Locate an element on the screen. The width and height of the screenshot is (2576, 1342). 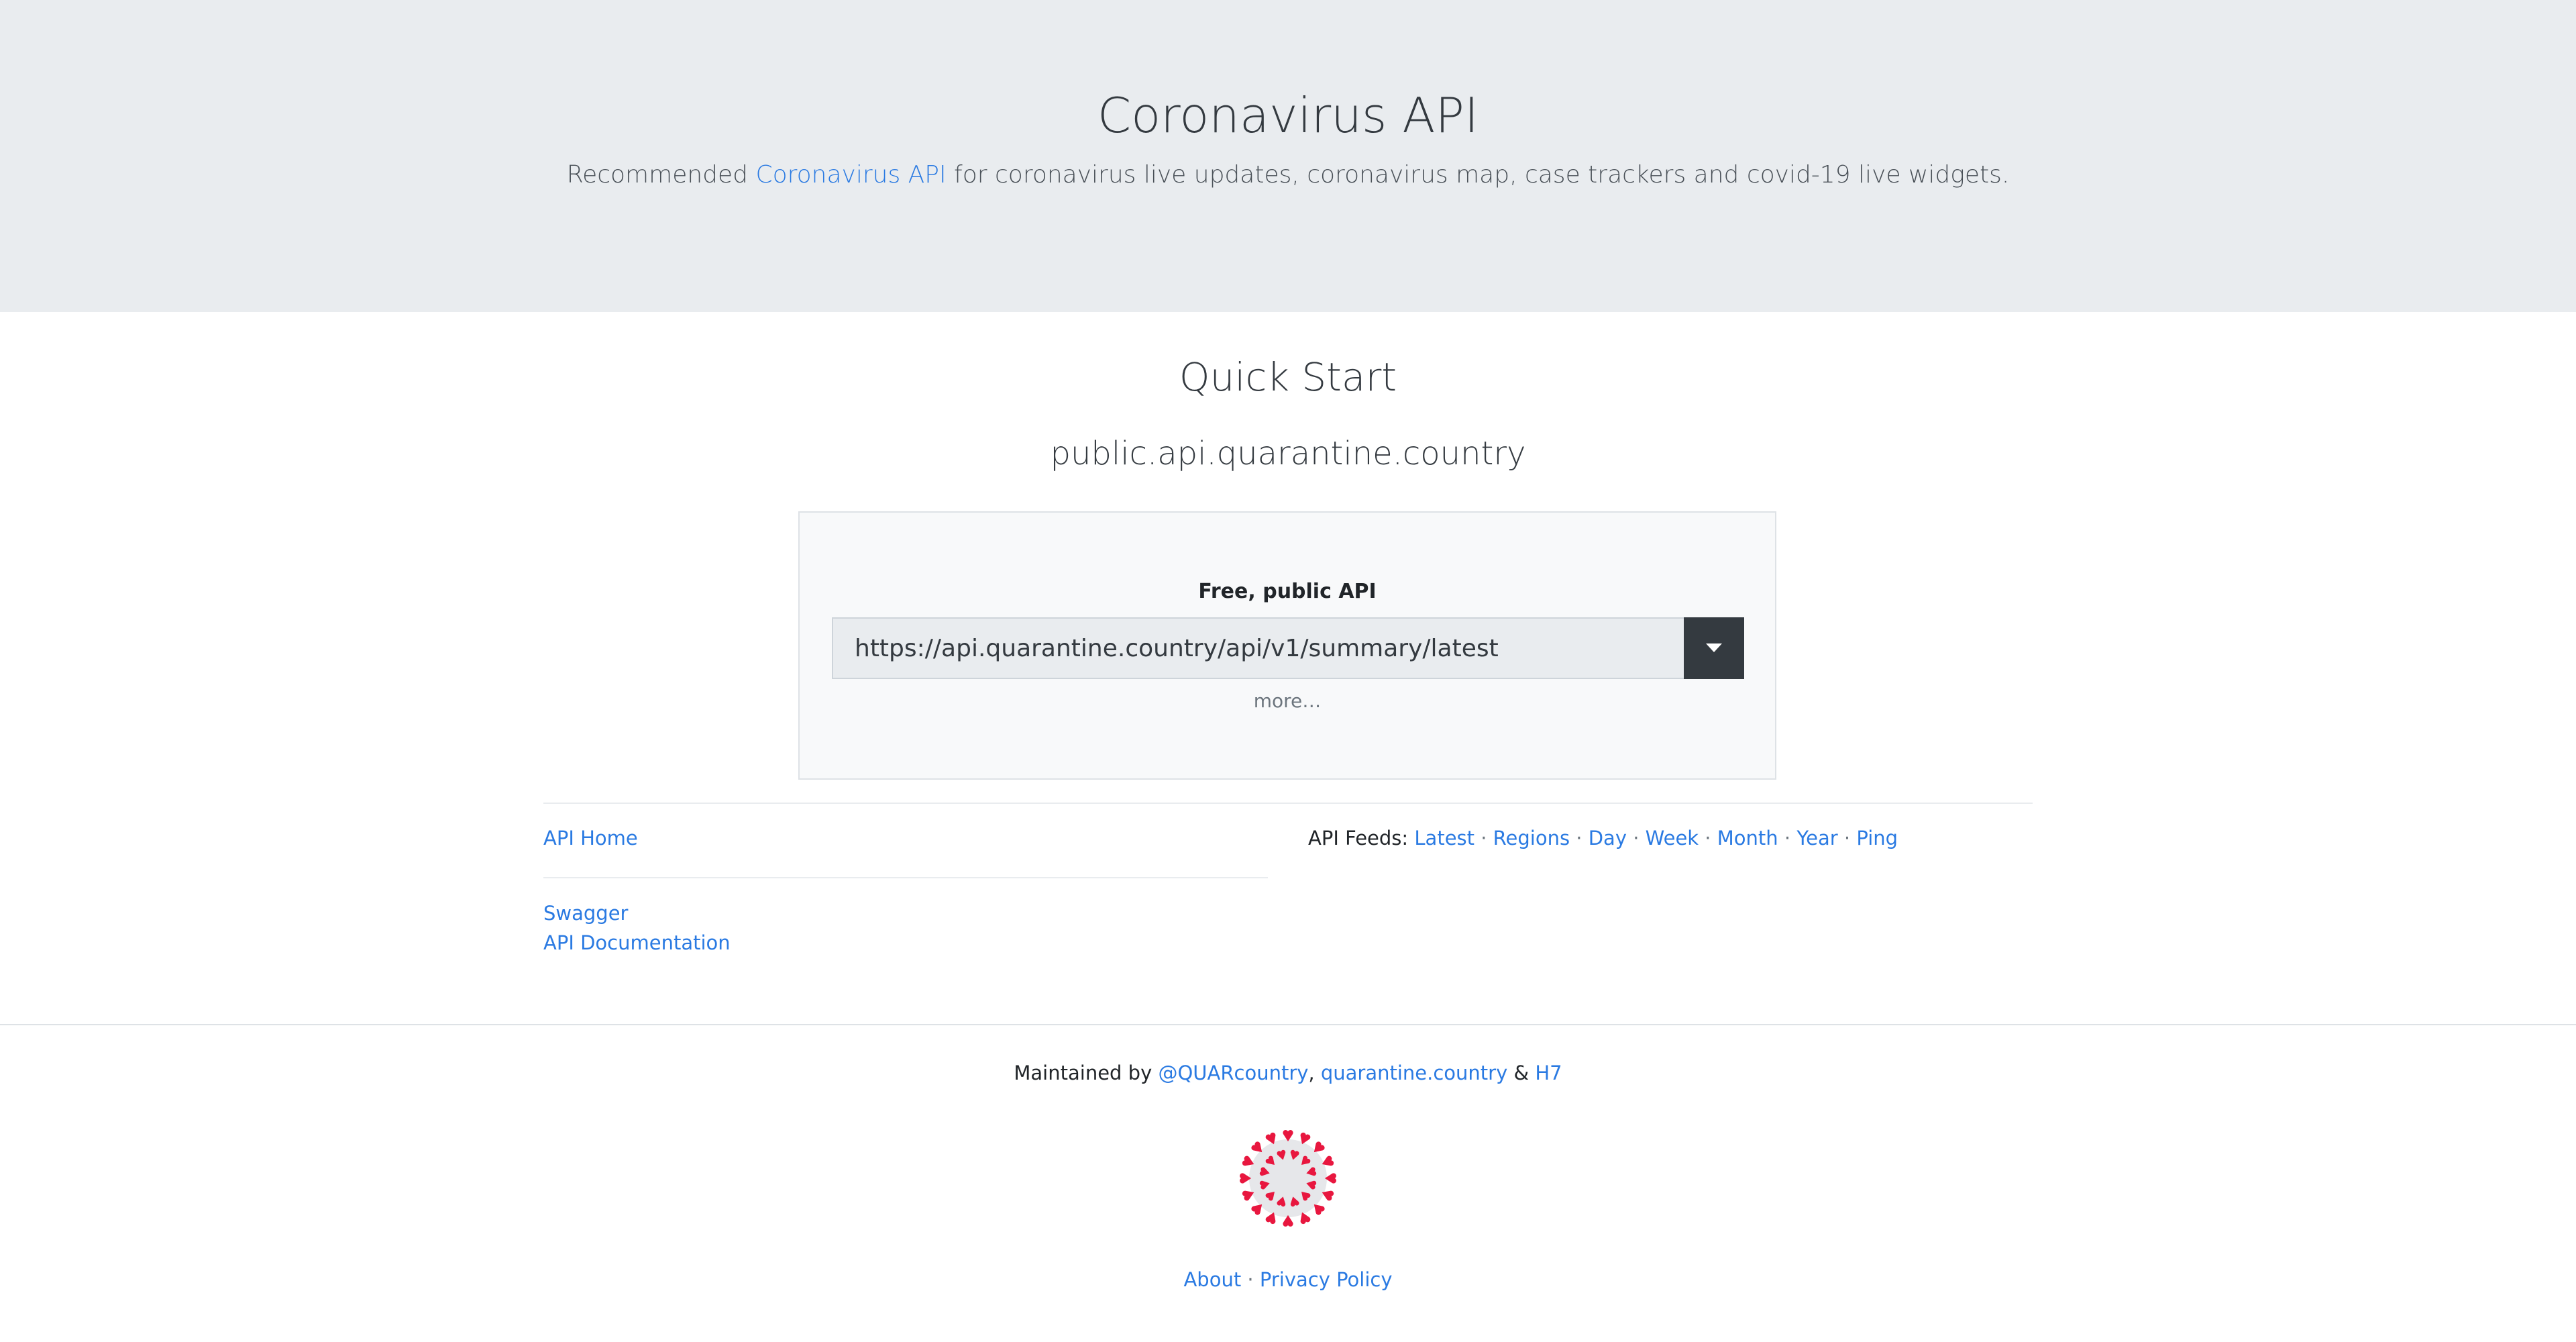
api-feeds-label: API Feeds: is located at coordinates (1361, 838).